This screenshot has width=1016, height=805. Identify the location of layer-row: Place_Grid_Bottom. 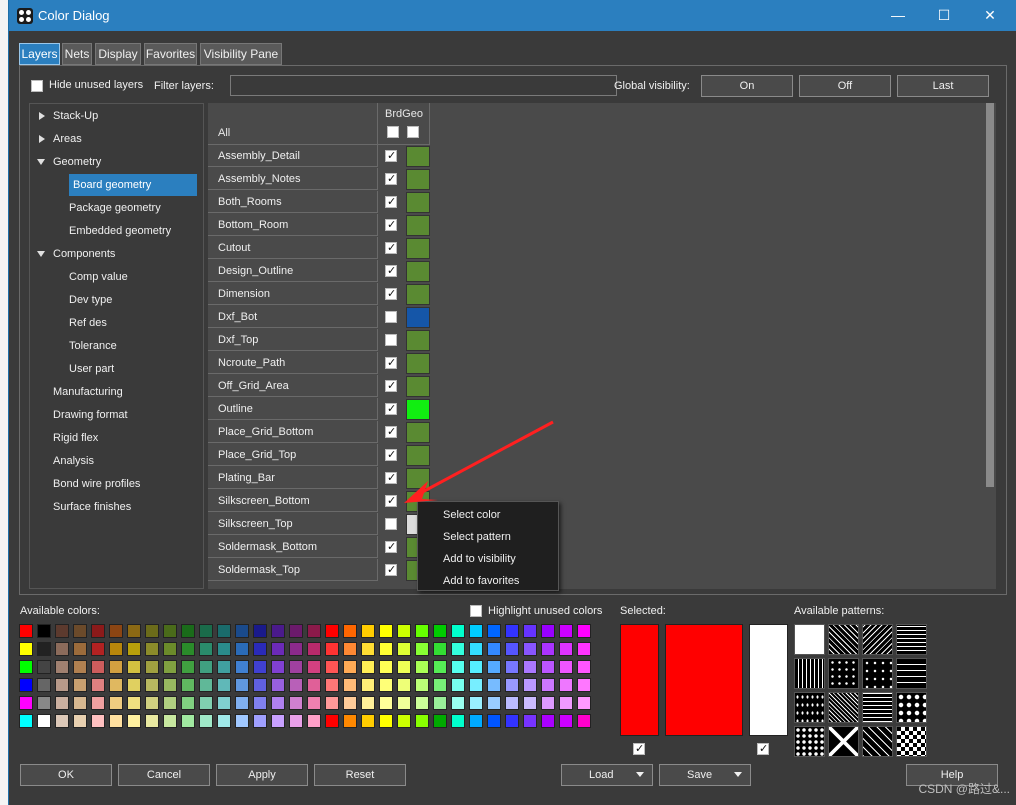
(319, 432).